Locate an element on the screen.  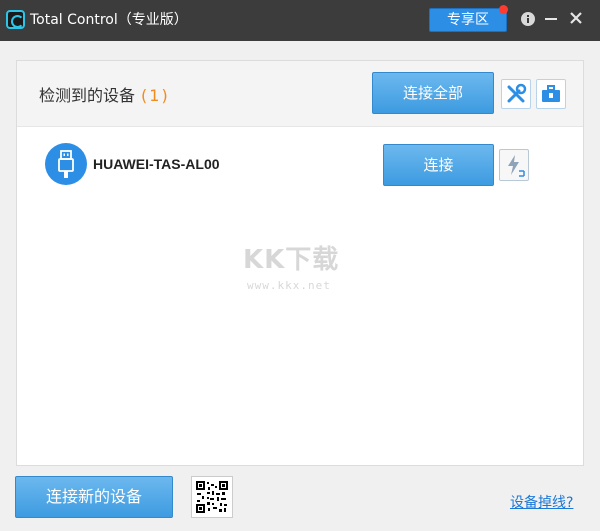
connect-device-button: 连接 is located at coordinates (438, 165).